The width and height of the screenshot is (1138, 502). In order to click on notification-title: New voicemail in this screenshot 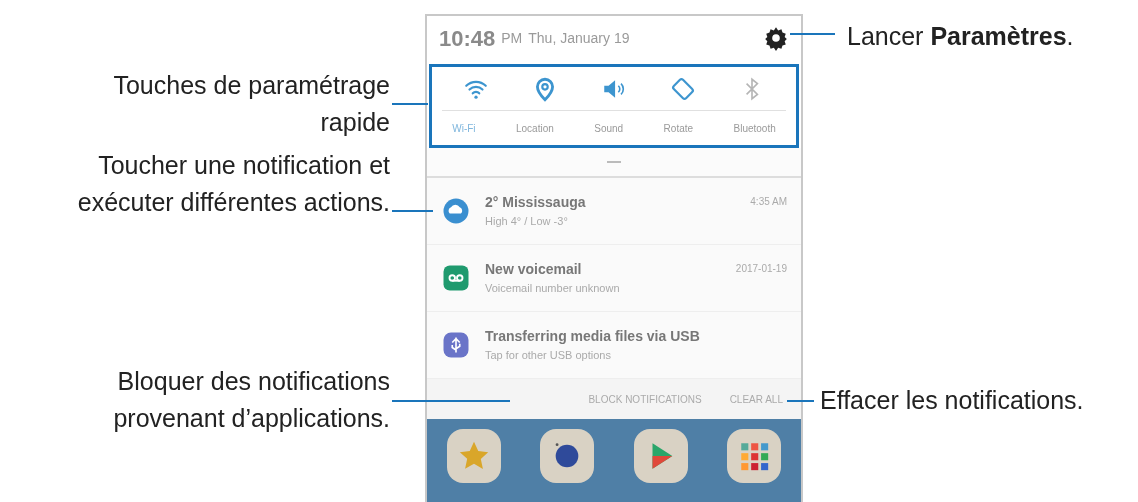, I will do `click(534, 270)`.